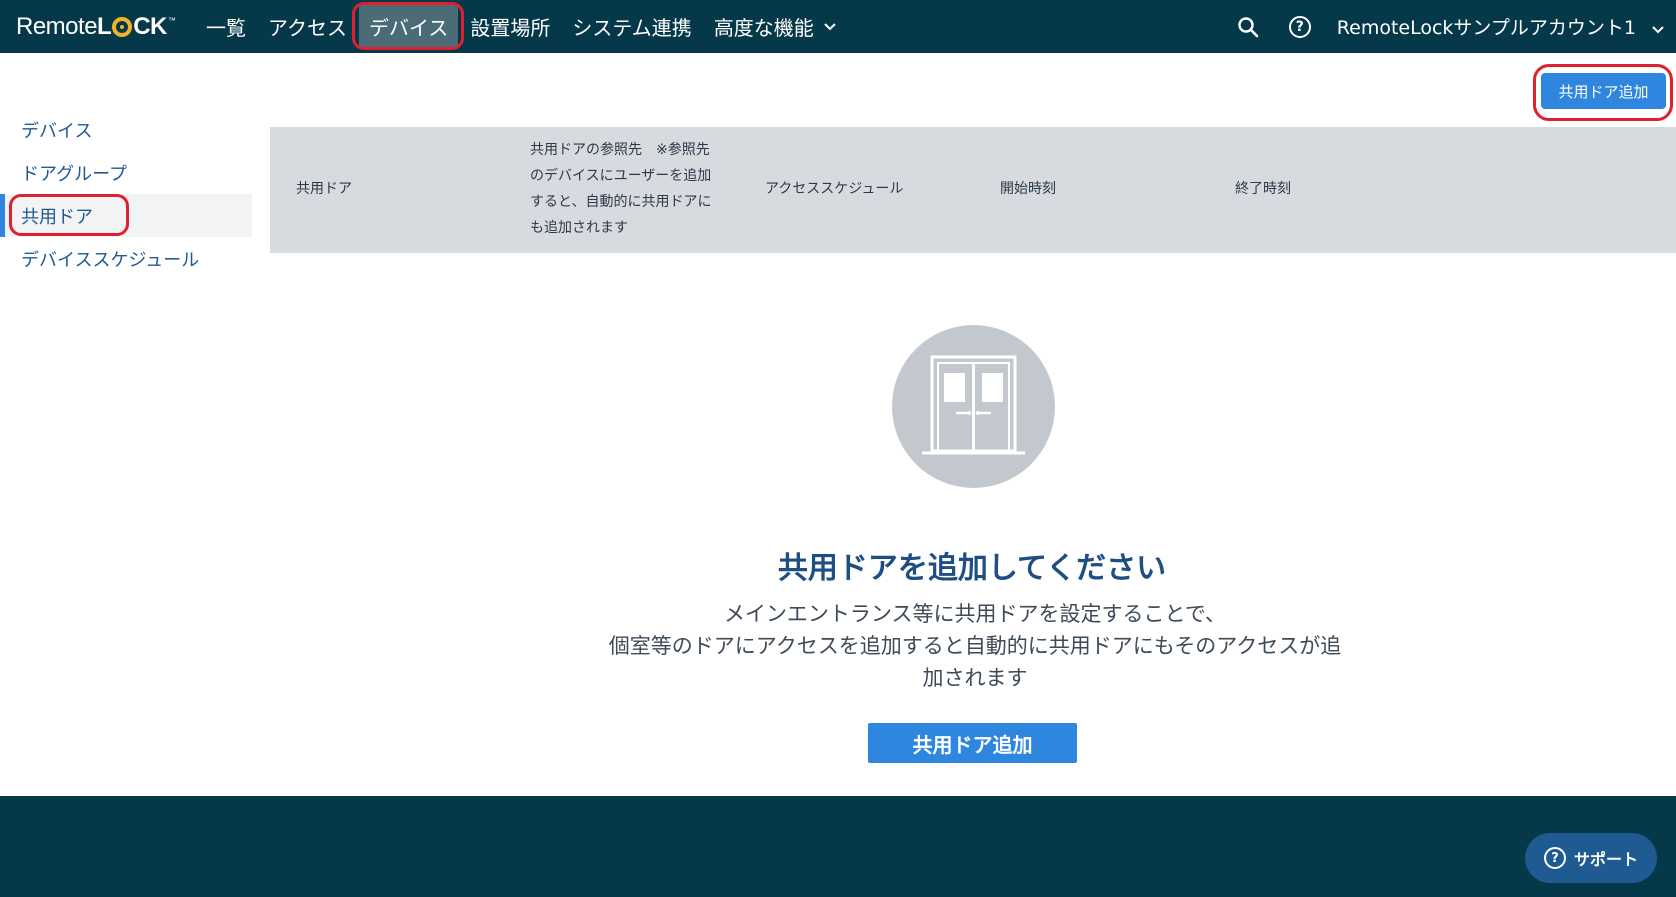 Image resolution: width=1676 pixels, height=897 pixels. I want to click on trademark: ™, so click(171, 20).